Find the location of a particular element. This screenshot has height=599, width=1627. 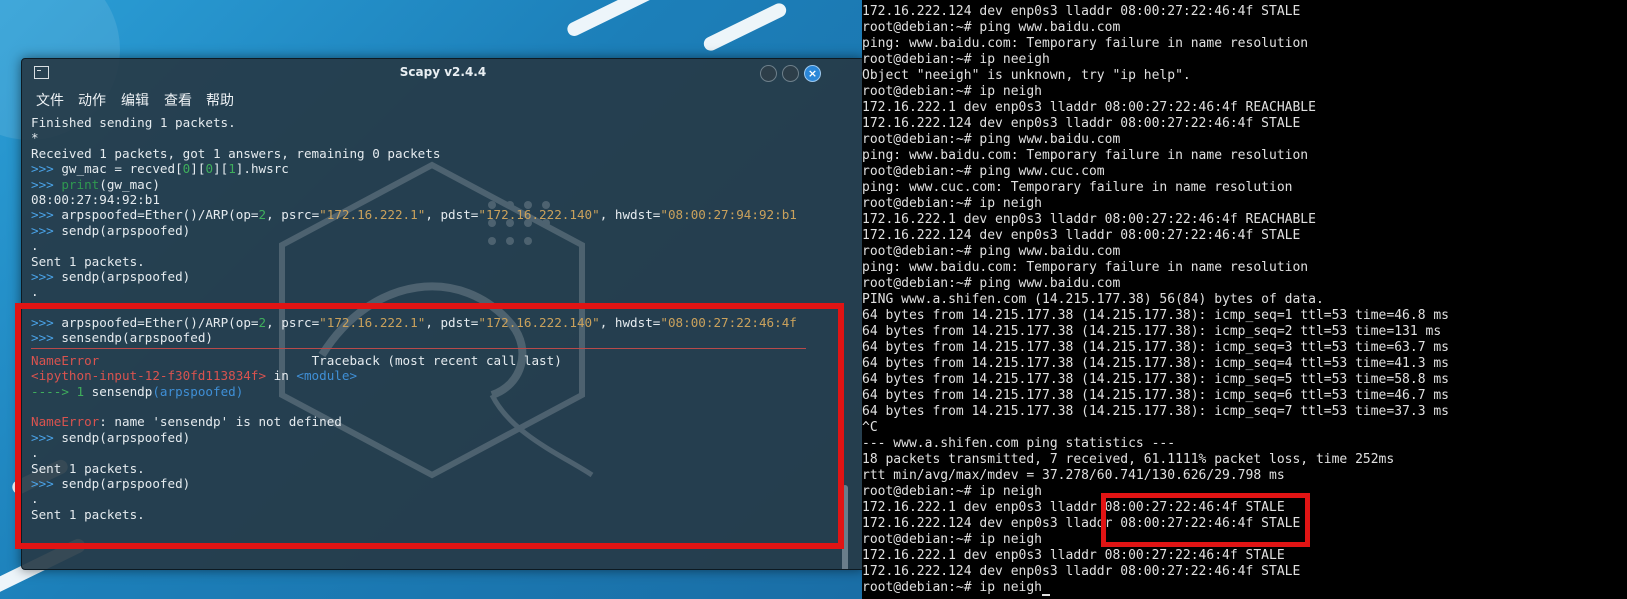

output-line: * is located at coordinates (35, 138).